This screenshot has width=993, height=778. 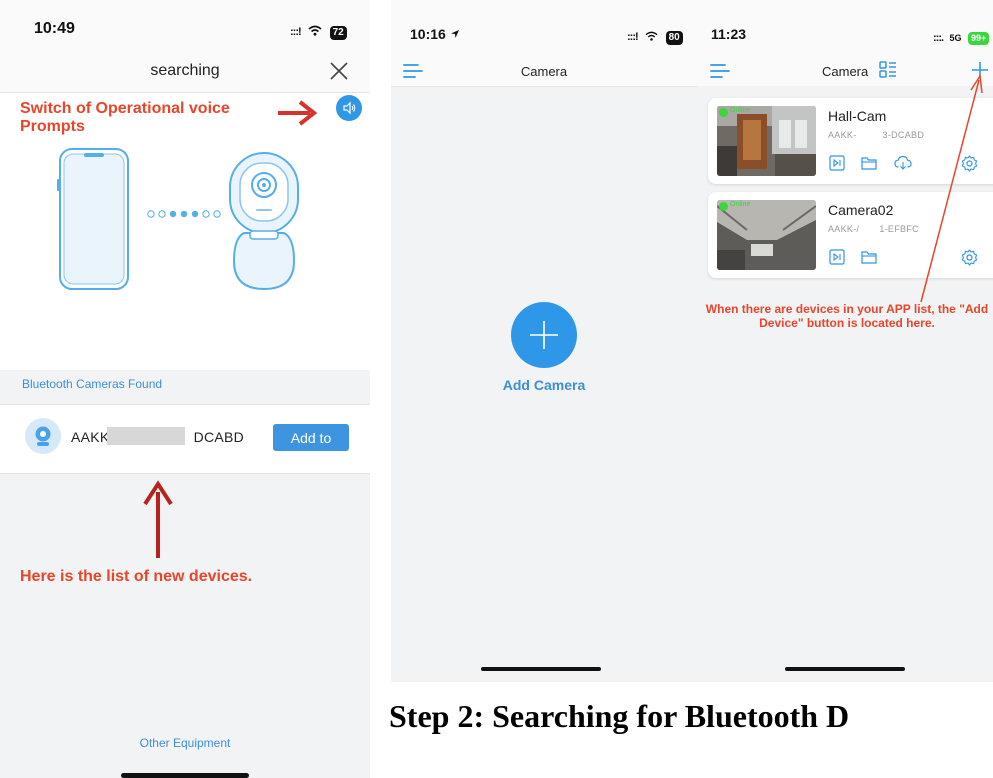 What do you see at coordinates (136, 576) in the screenshot?
I see `annotation-new-devices: Here is the list of new devices.` at bounding box center [136, 576].